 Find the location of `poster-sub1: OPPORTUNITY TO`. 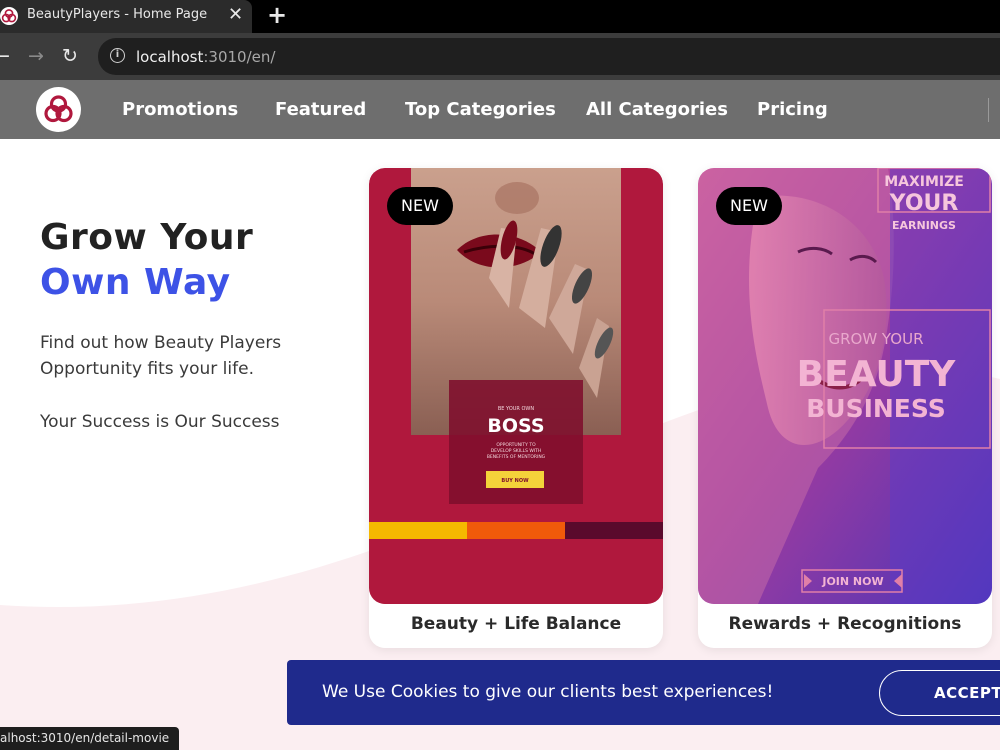

poster-sub1: OPPORTUNITY TO is located at coordinates (516, 445).